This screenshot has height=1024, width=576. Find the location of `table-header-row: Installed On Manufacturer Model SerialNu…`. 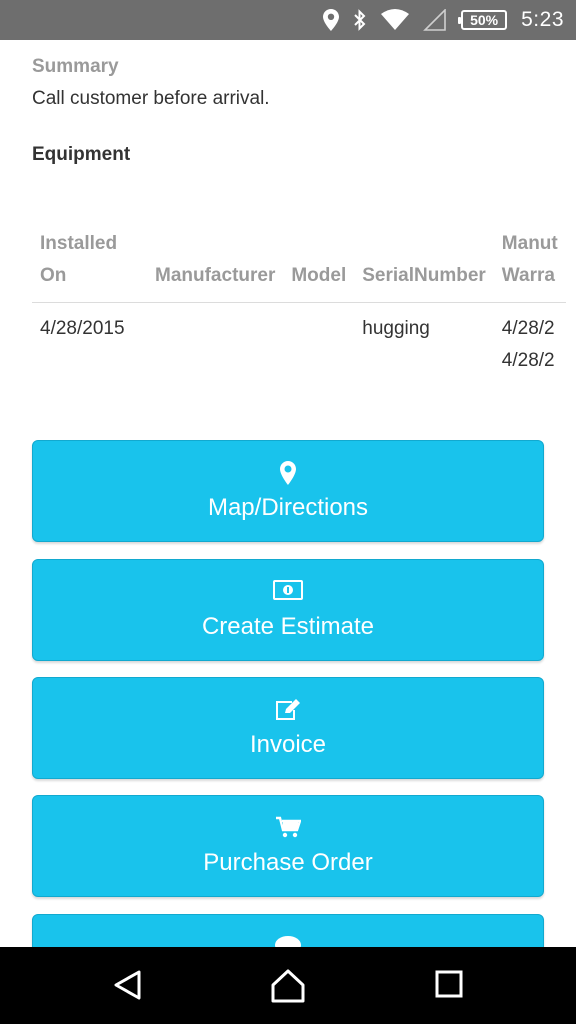

table-header-row: Installed On Manufacturer Model SerialNu… is located at coordinates (299, 261).